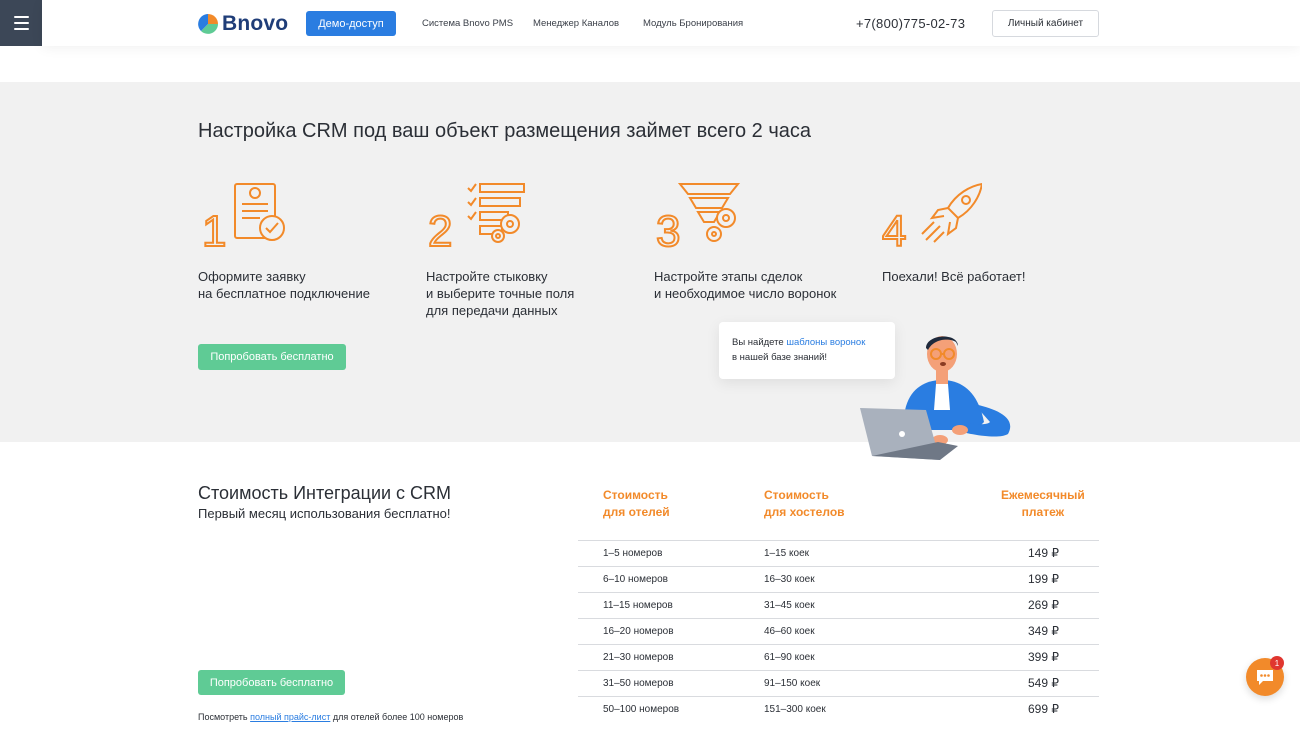 The image size is (1300, 731). I want to click on speech-text-prefix: Вы найдете, so click(759, 342).